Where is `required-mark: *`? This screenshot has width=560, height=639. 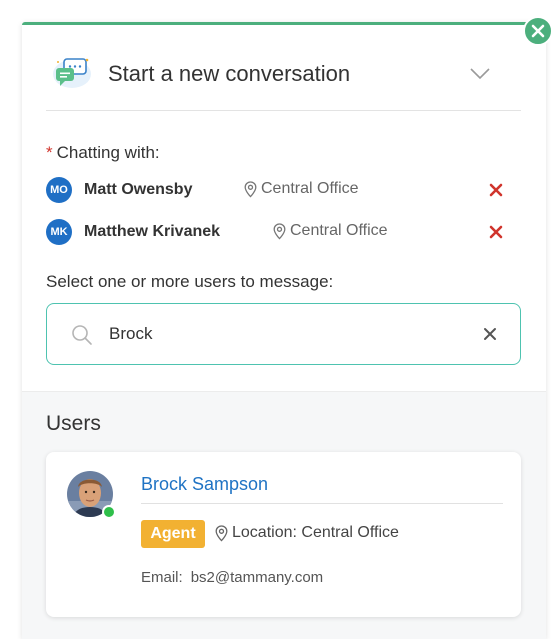 required-mark: * is located at coordinates (49, 152).